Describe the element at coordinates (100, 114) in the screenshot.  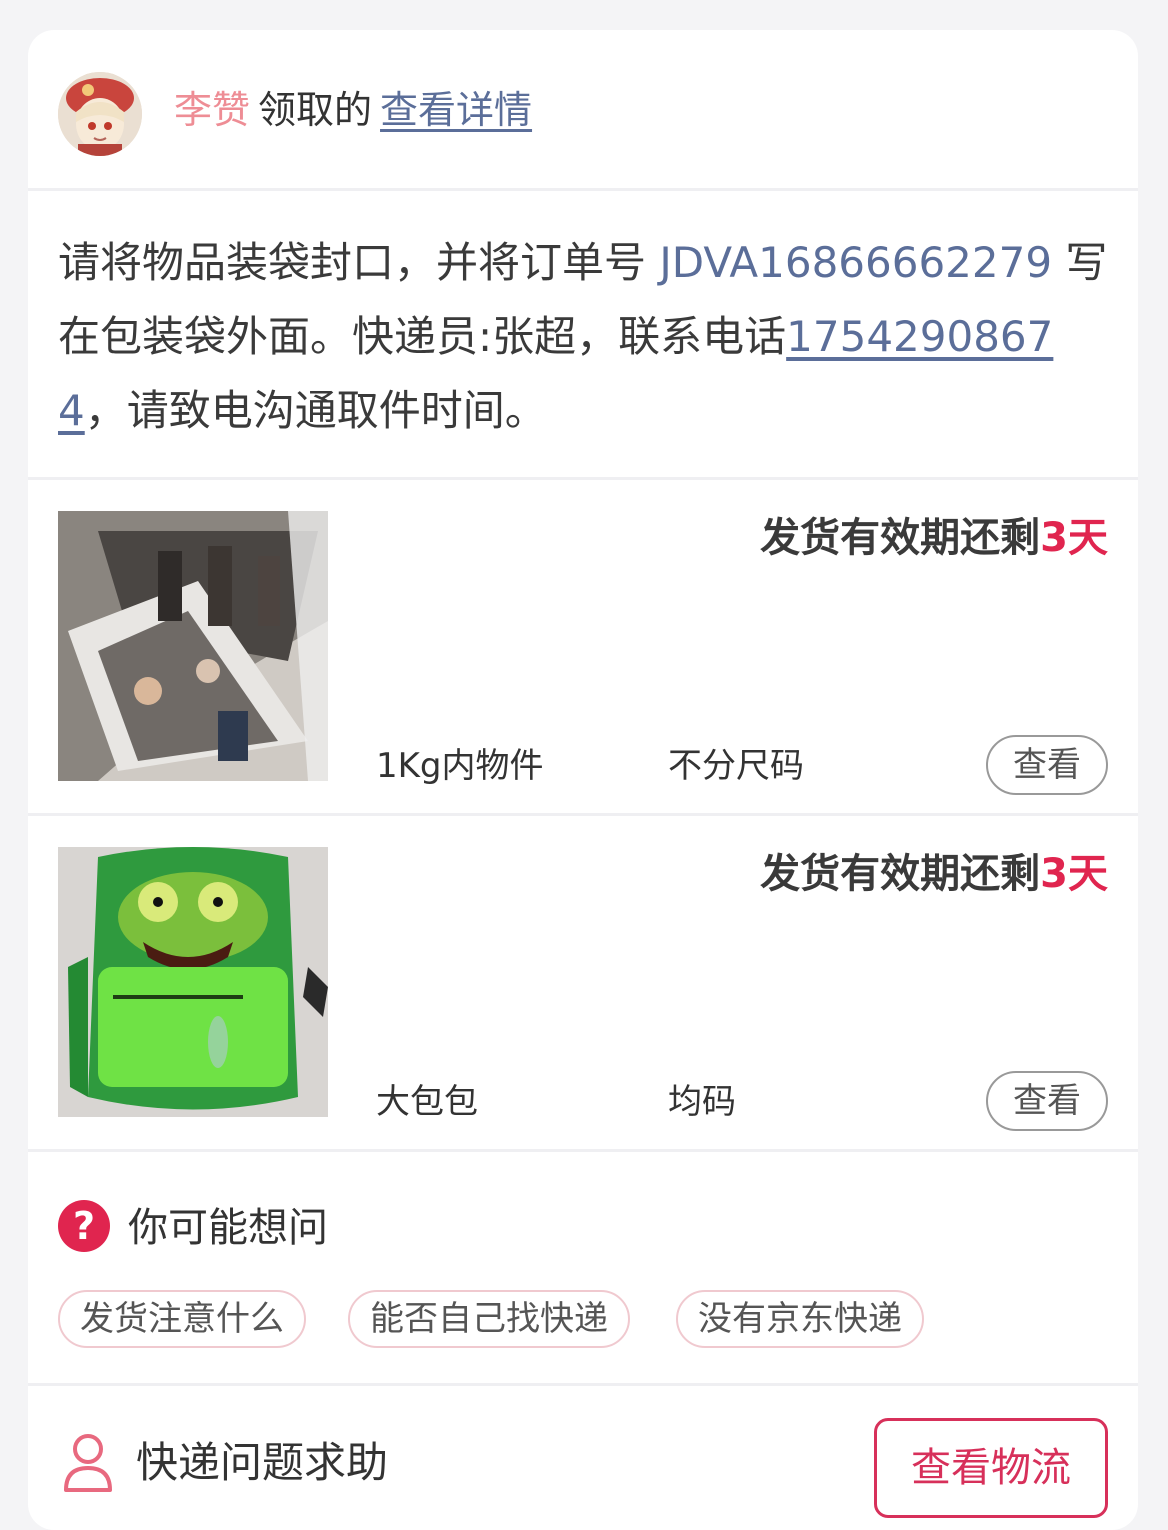
I see `user-avatar` at that location.